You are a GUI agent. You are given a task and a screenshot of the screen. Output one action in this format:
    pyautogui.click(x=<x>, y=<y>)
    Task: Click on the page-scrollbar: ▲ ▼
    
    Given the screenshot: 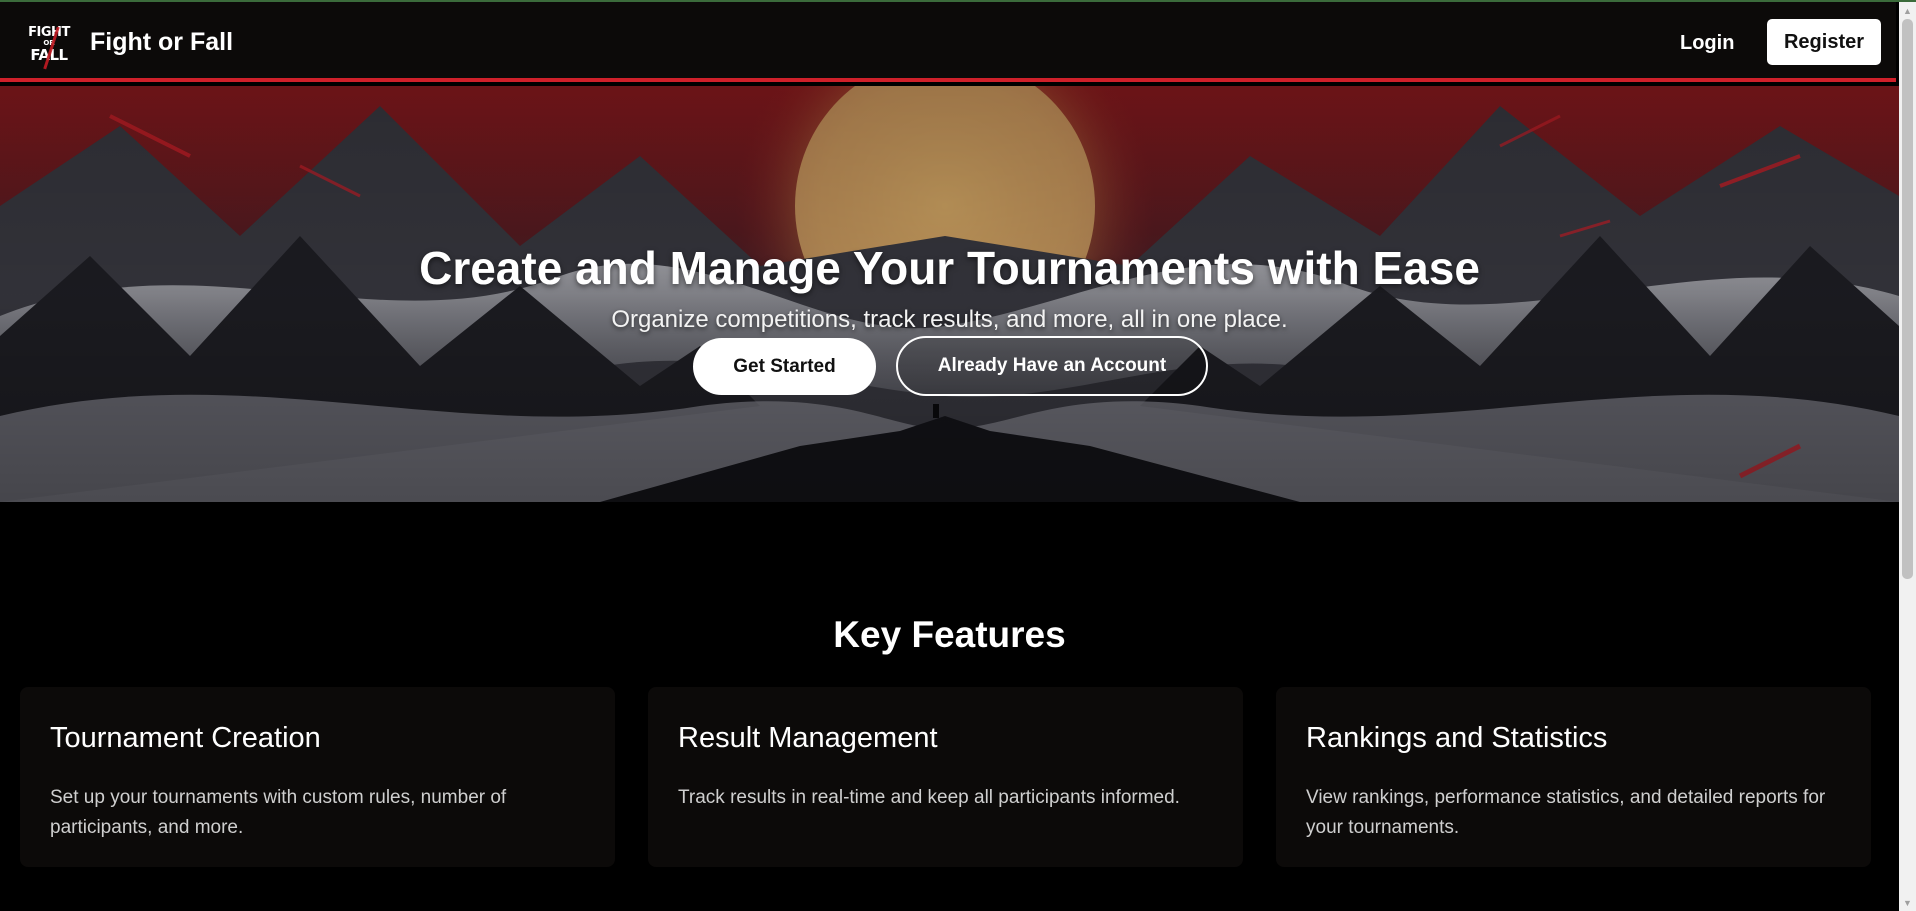 What is the action you would take?
    pyautogui.click(x=1907, y=456)
    